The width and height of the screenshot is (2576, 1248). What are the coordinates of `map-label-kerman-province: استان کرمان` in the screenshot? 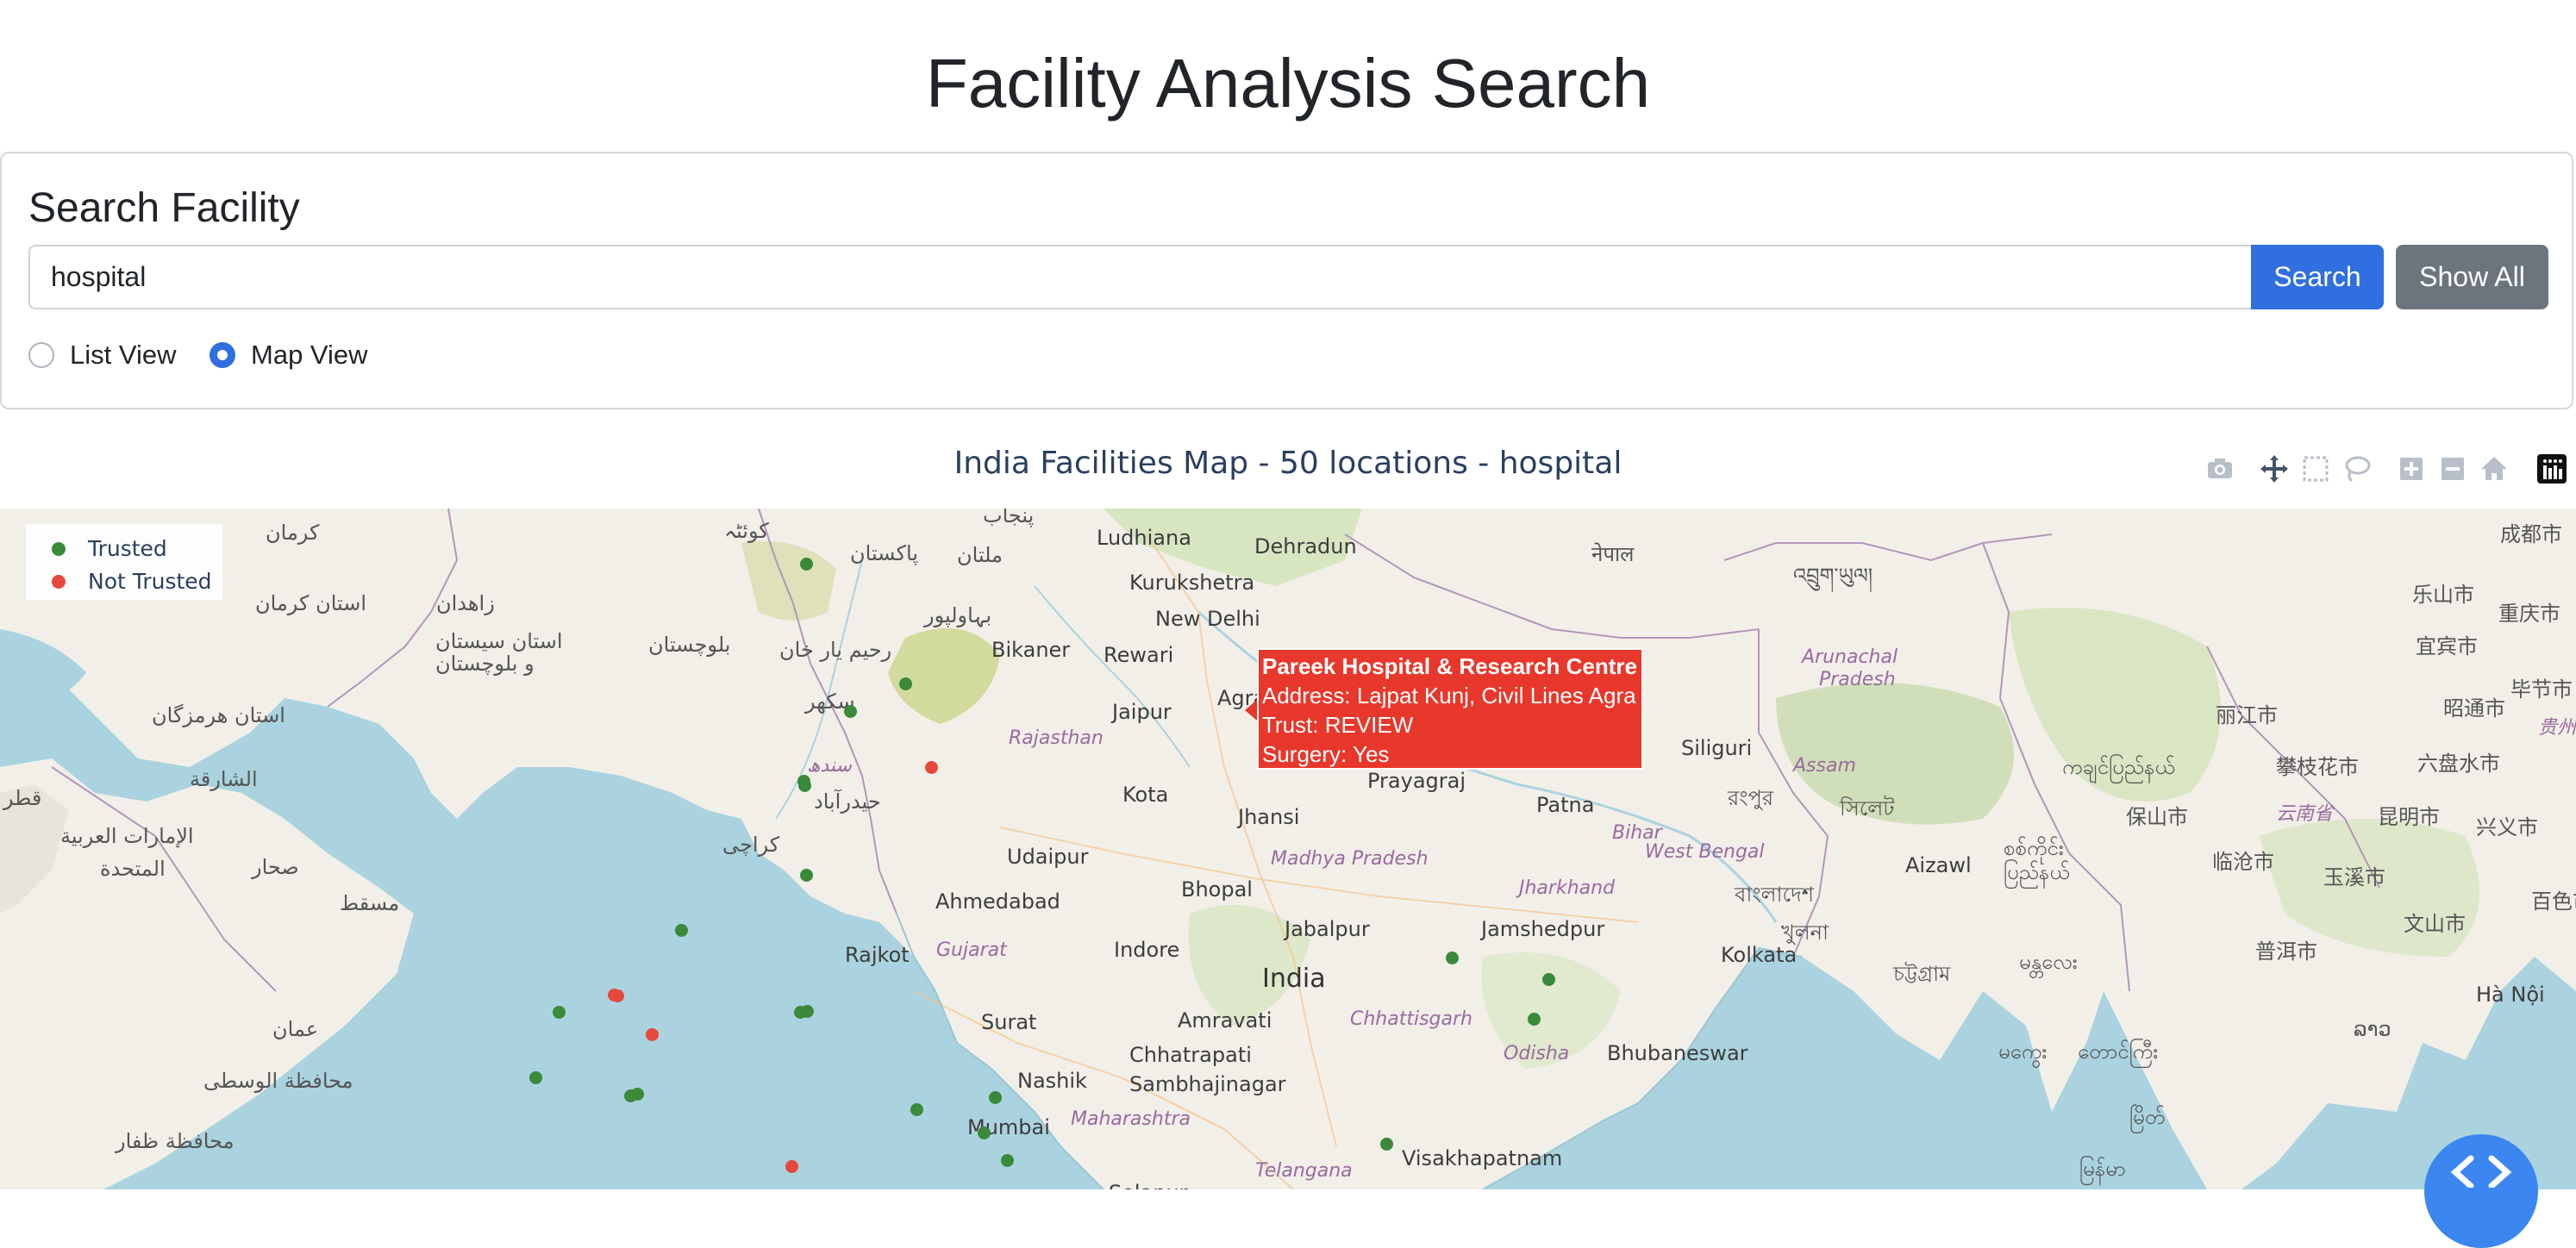 It's located at (311, 603).